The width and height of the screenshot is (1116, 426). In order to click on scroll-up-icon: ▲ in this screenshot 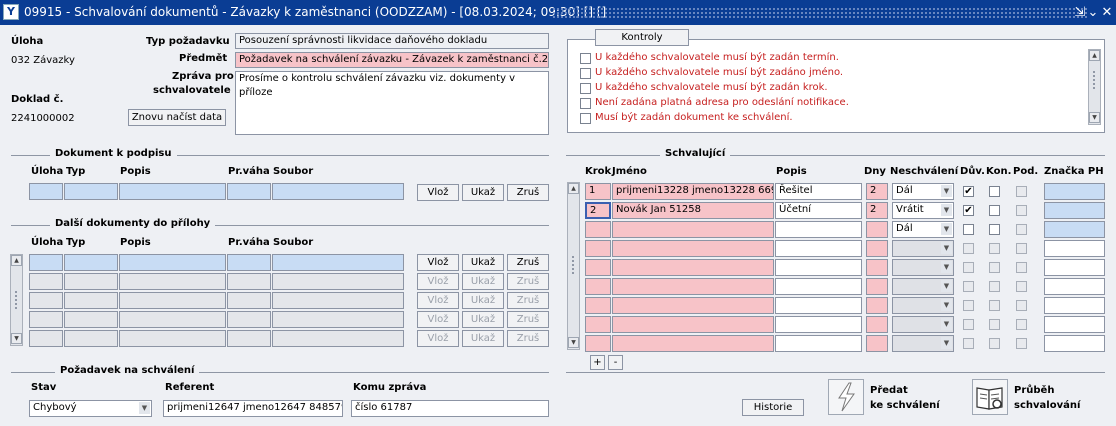, I will do `click(1094, 55)`.